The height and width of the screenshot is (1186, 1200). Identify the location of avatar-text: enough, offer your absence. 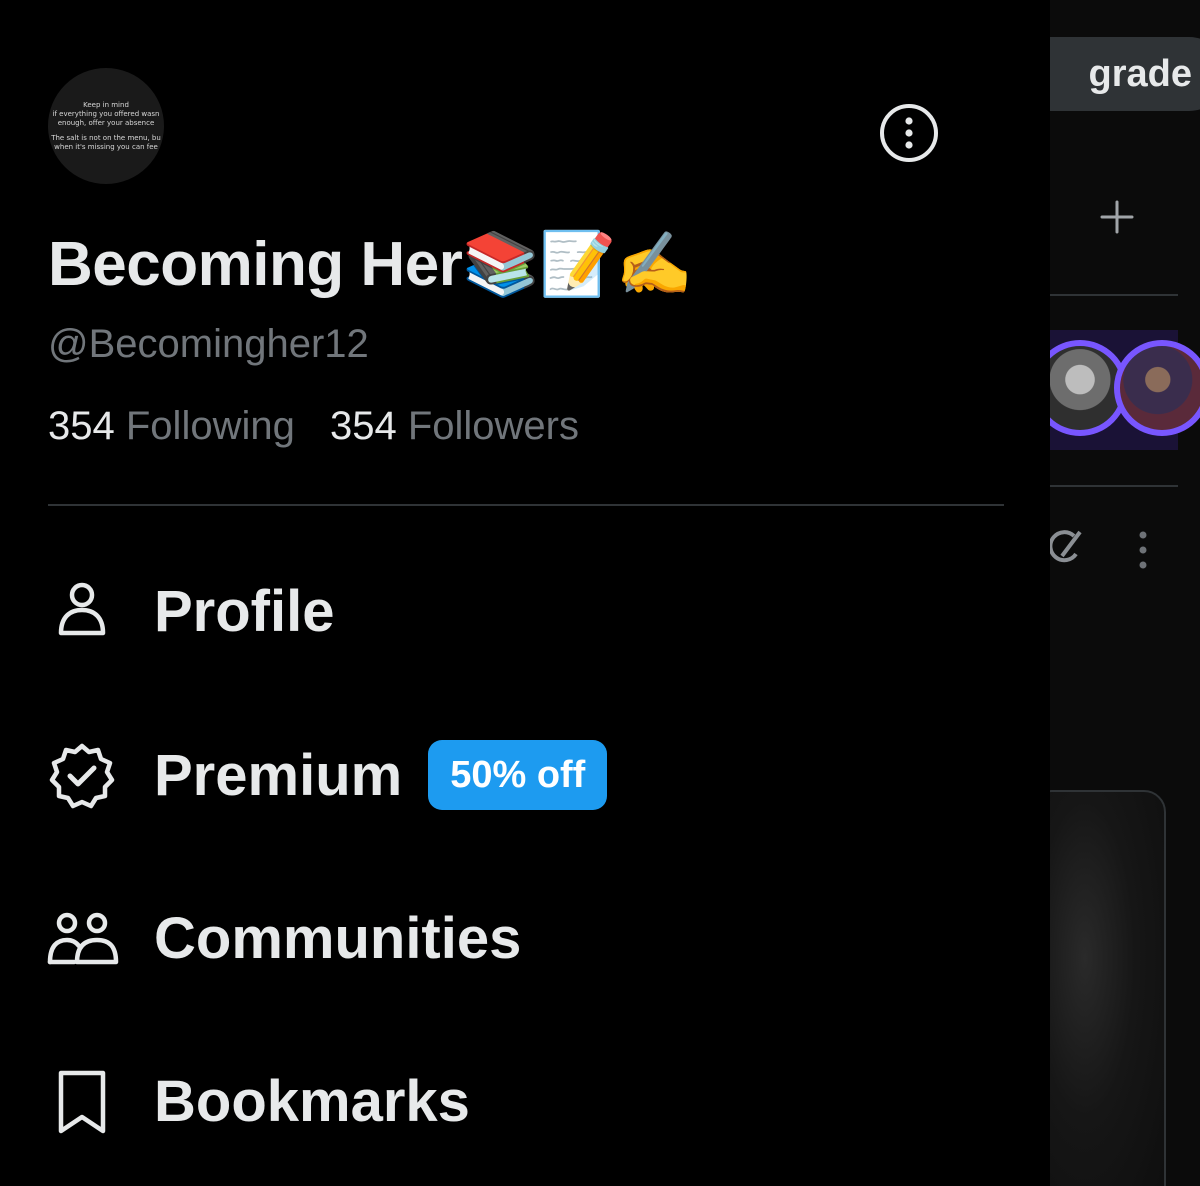
(106, 122).